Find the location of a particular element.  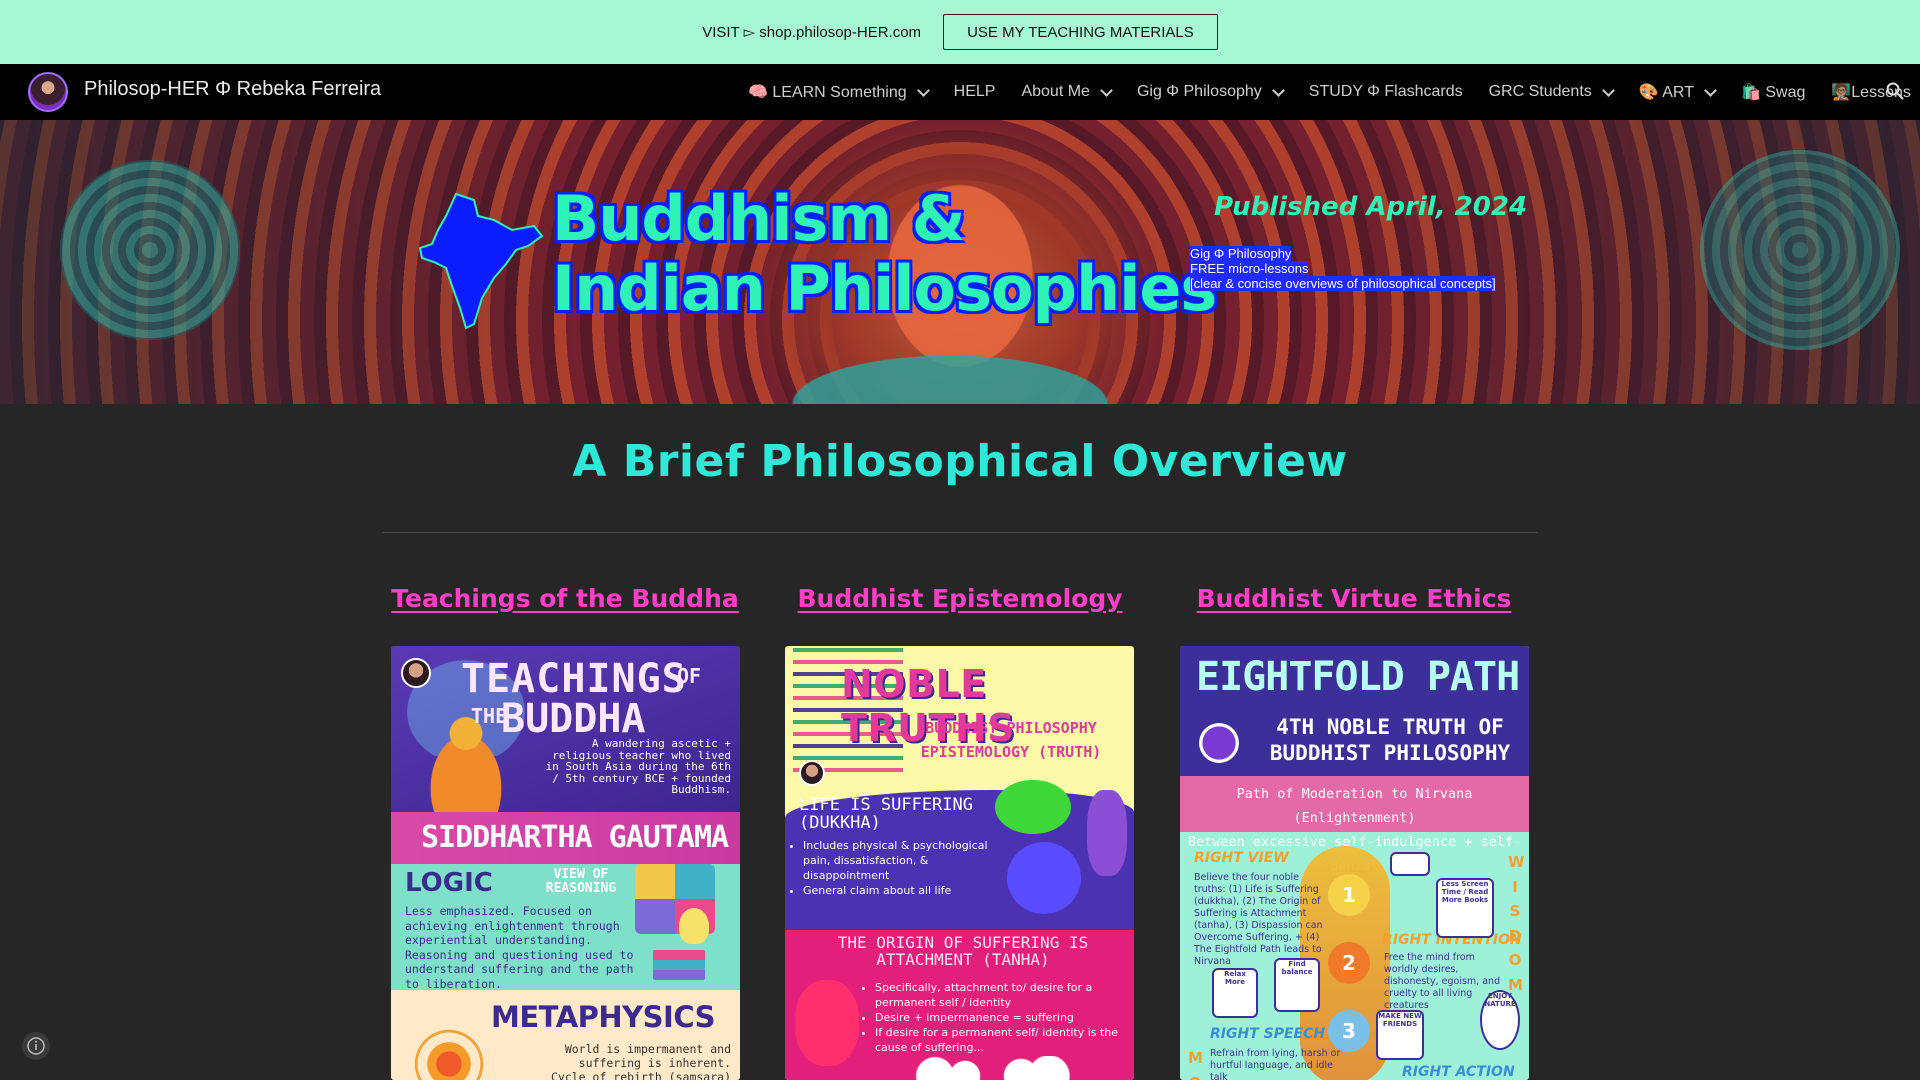

promo-text: VISIT ▻ shop.philosop-HER.com is located at coordinates (812, 32).